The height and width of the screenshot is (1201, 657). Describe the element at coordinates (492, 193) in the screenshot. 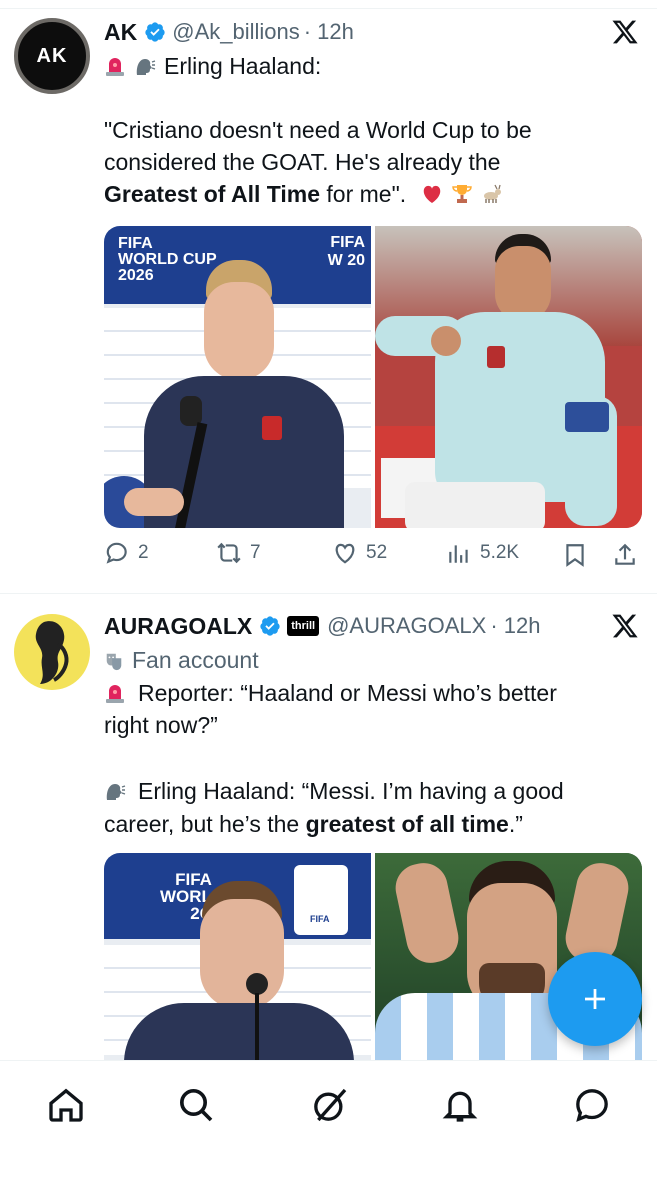

I see `goat-icon` at that location.